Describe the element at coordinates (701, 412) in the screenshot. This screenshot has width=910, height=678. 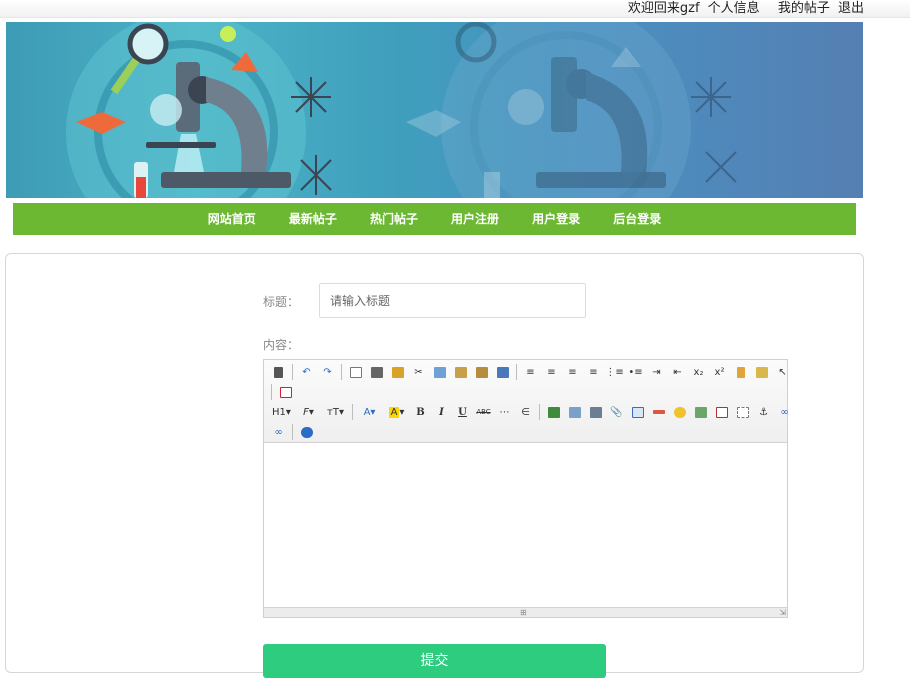
I see `map-icon` at that location.